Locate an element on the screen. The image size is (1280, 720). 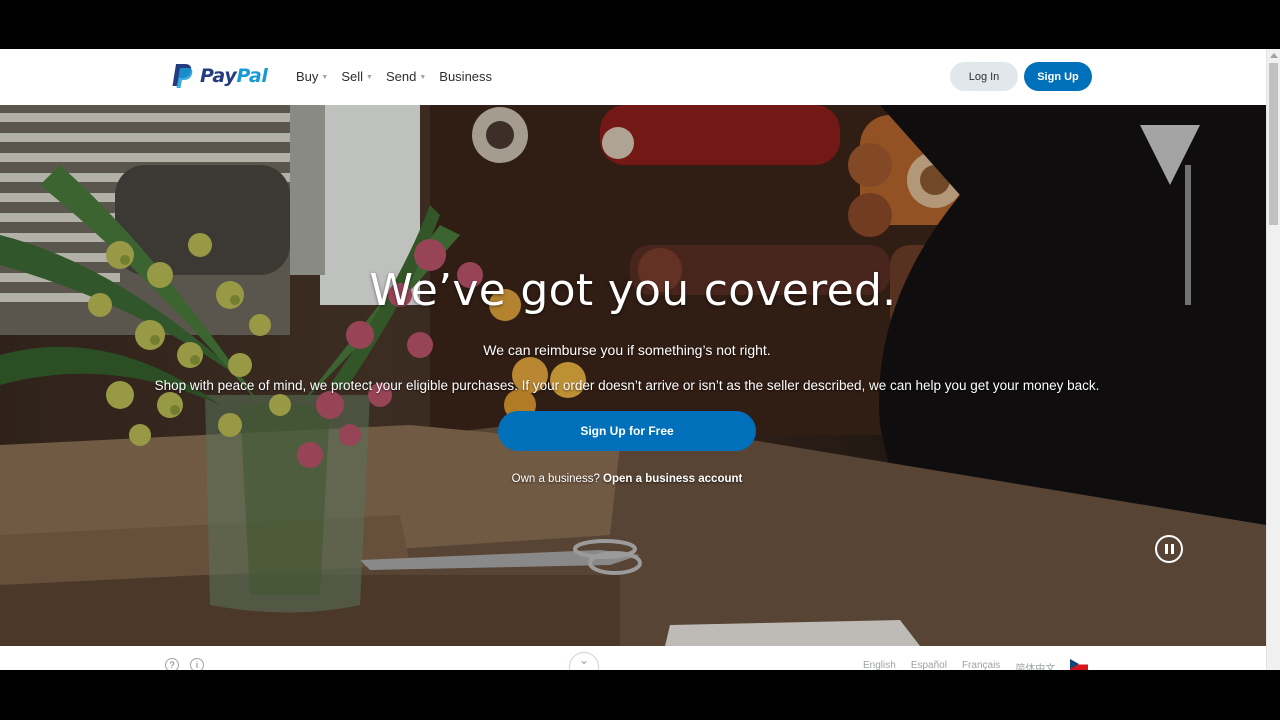
language-french: Français is located at coordinates (981, 665).